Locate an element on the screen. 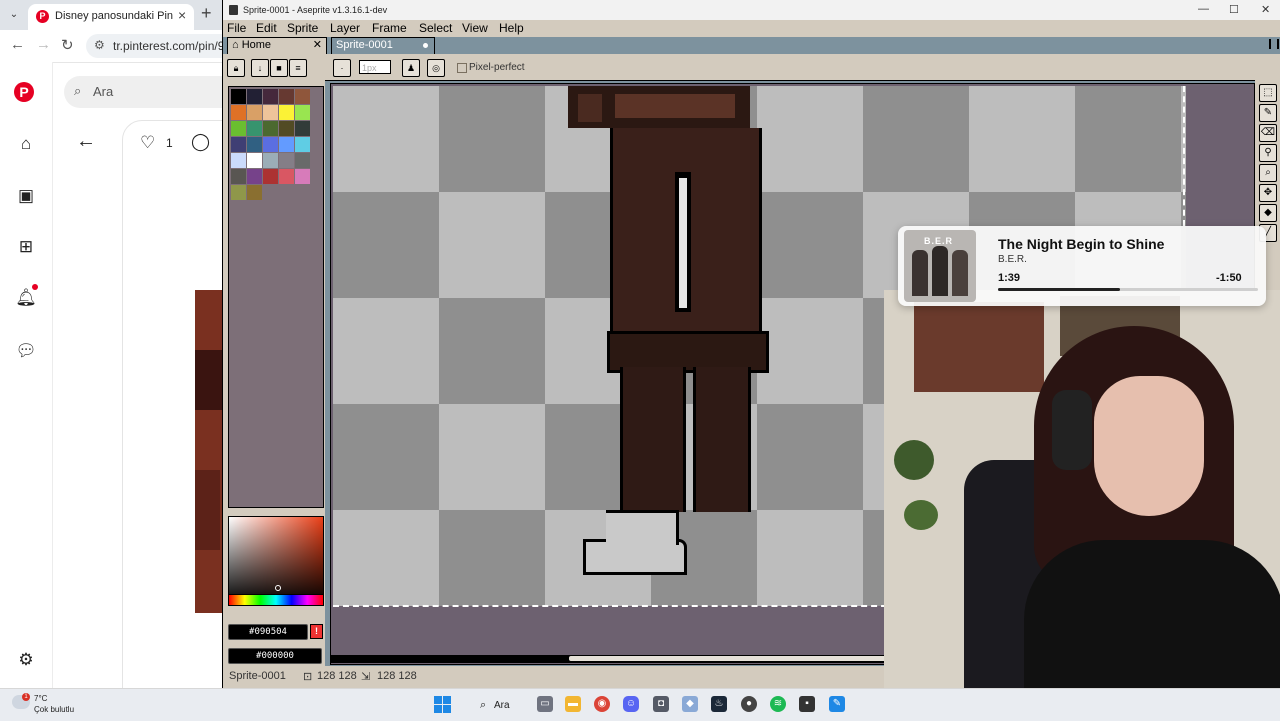 The width and height of the screenshot is (1280, 721). chrome-icon: ◉ is located at coordinates (602, 704).